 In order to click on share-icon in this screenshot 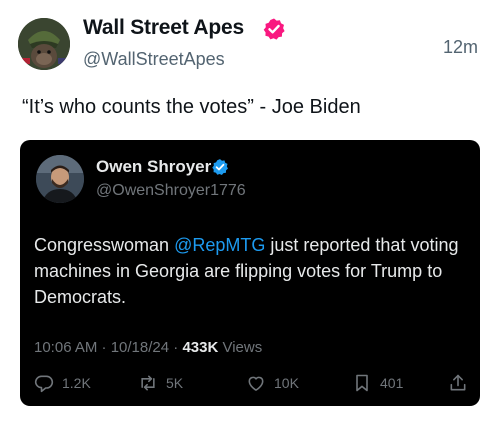, I will do `click(458, 382)`.